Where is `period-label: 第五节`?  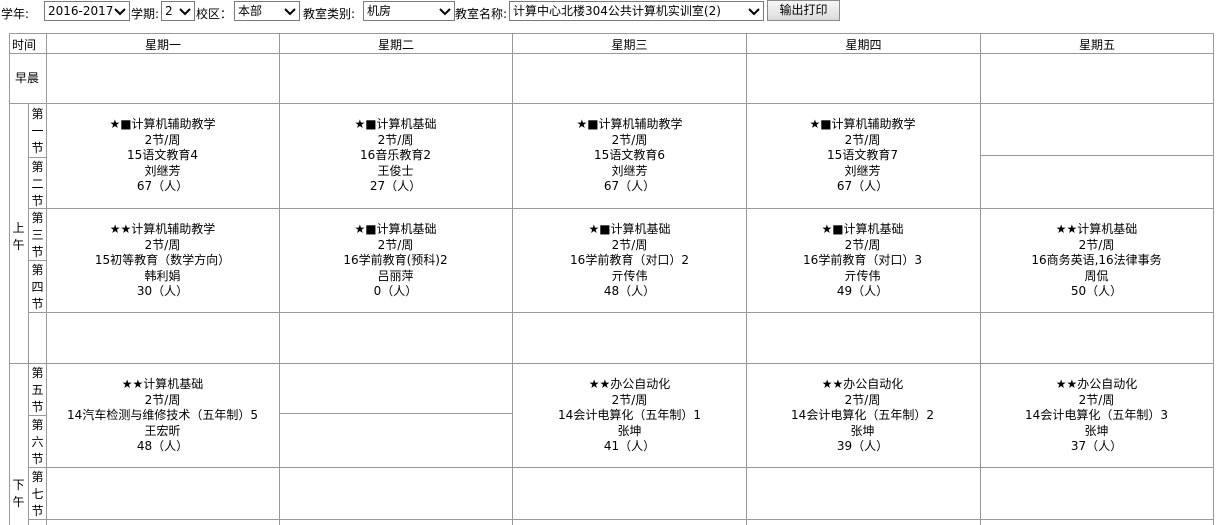 period-label: 第五节 is located at coordinates (37, 390).